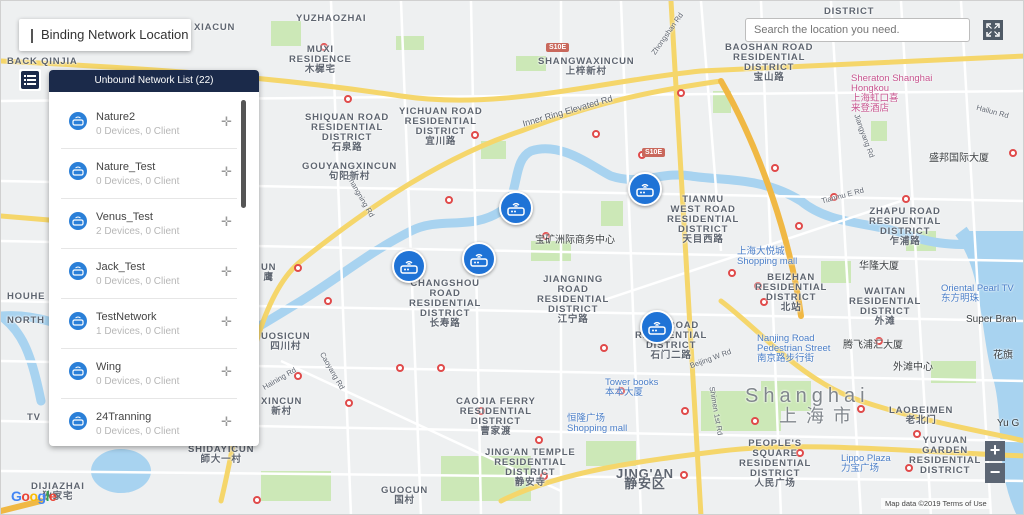 Image resolution: width=1024 pixels, height=515 pixels. What do you see at coordinates (913, 368) in the screenshot?
I see `poi-label: 外滩中心` at bounding box center [913, 368].